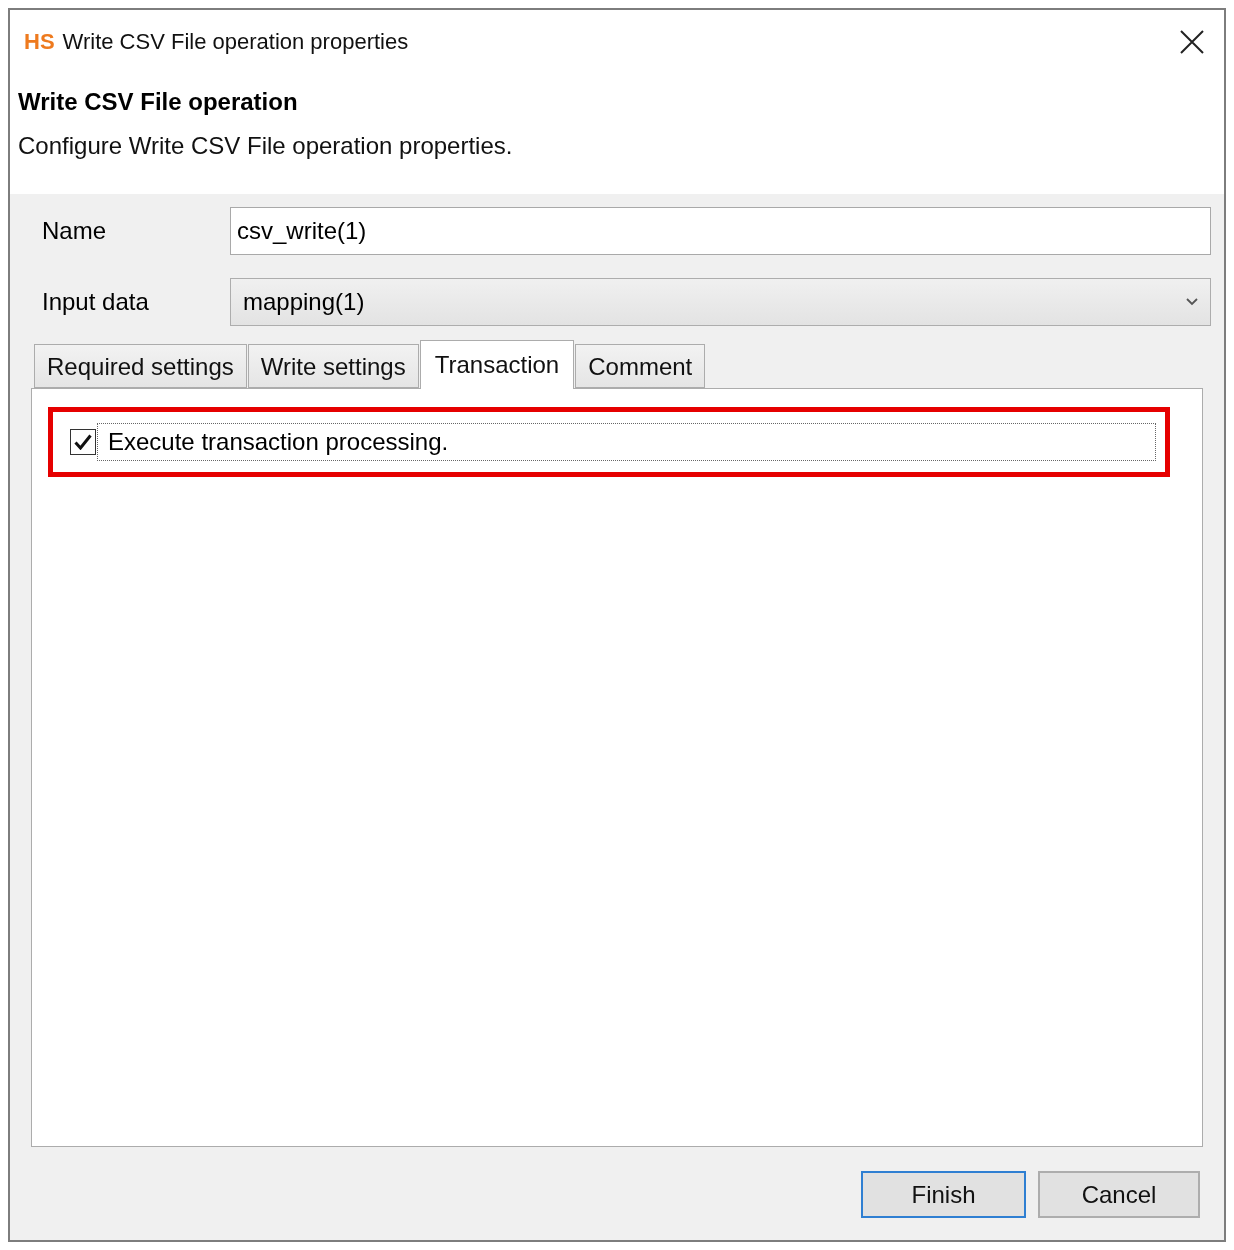 The image size is (1234, 1250). I want to click on caret-icon, so click(1192, 302).